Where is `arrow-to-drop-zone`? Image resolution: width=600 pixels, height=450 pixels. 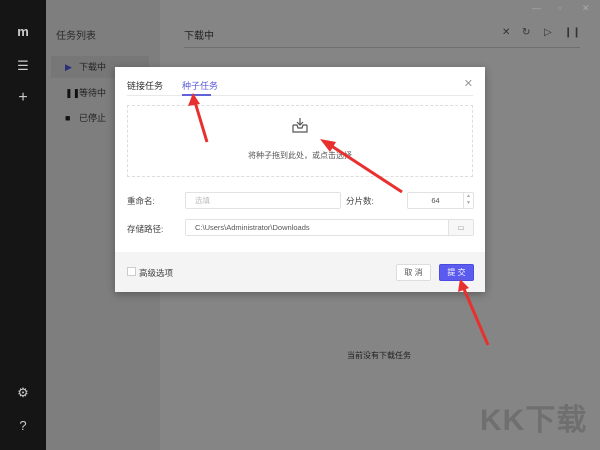
arrow-to-drop-zone is located at coordinates (366, 168).